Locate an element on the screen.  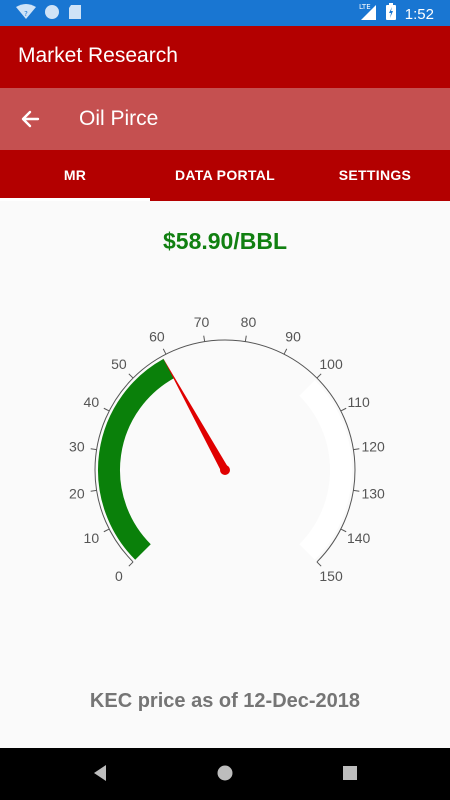
tab-bar: MR DATA PORTAL SETTINGS is located at coordinates (225, 175).